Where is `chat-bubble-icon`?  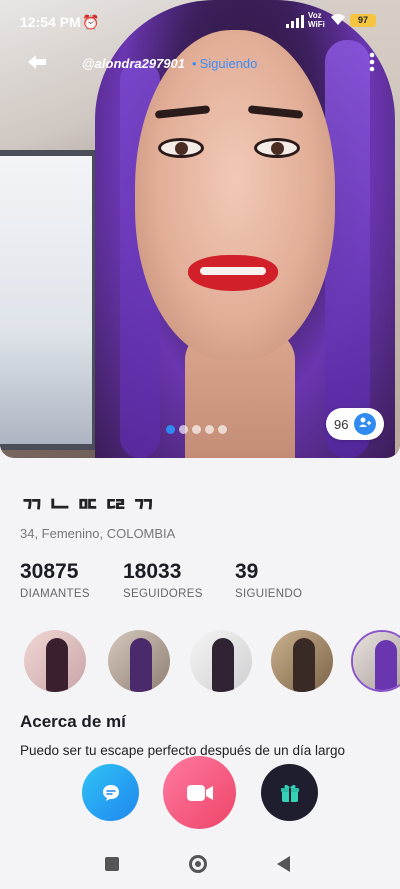 chat-bubble-icon is located at coordinates (110, 792).